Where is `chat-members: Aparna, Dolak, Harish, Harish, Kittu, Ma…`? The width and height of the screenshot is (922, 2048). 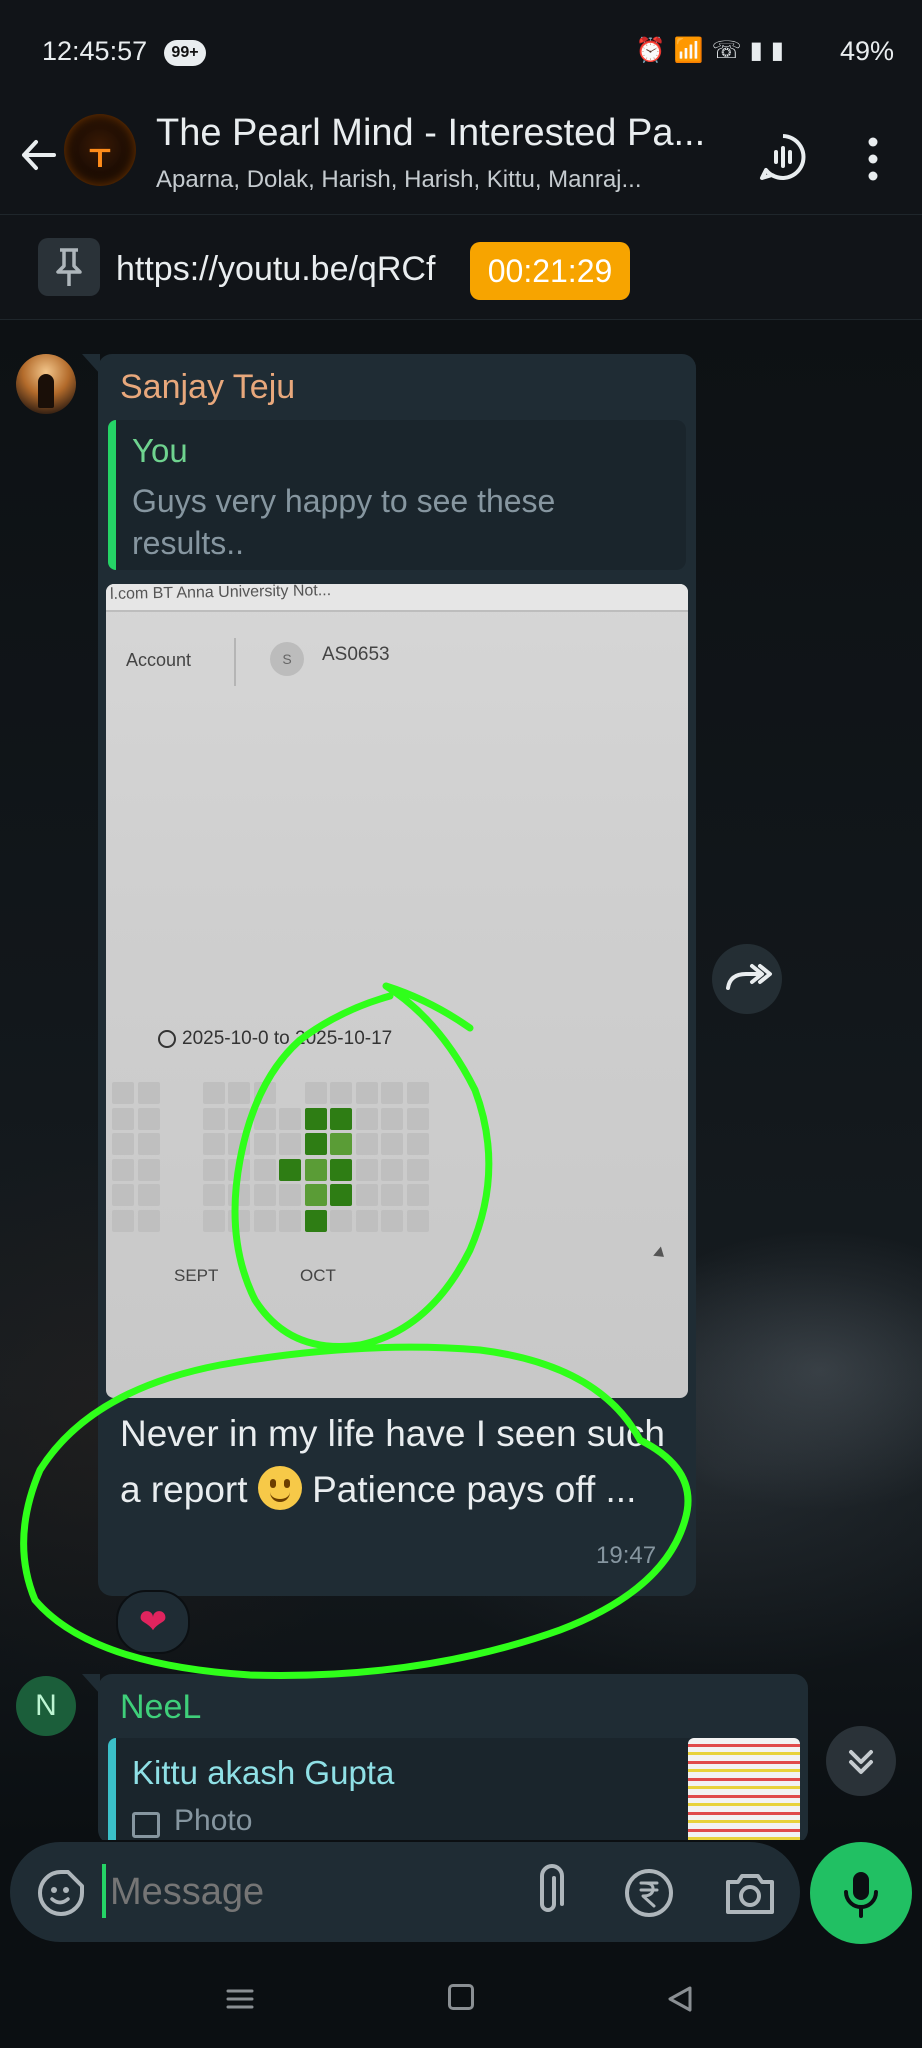 chat-members: Aparna, Dolak, Harish, Harish, Kittu, Ma… is located at coordinates (436, 180).